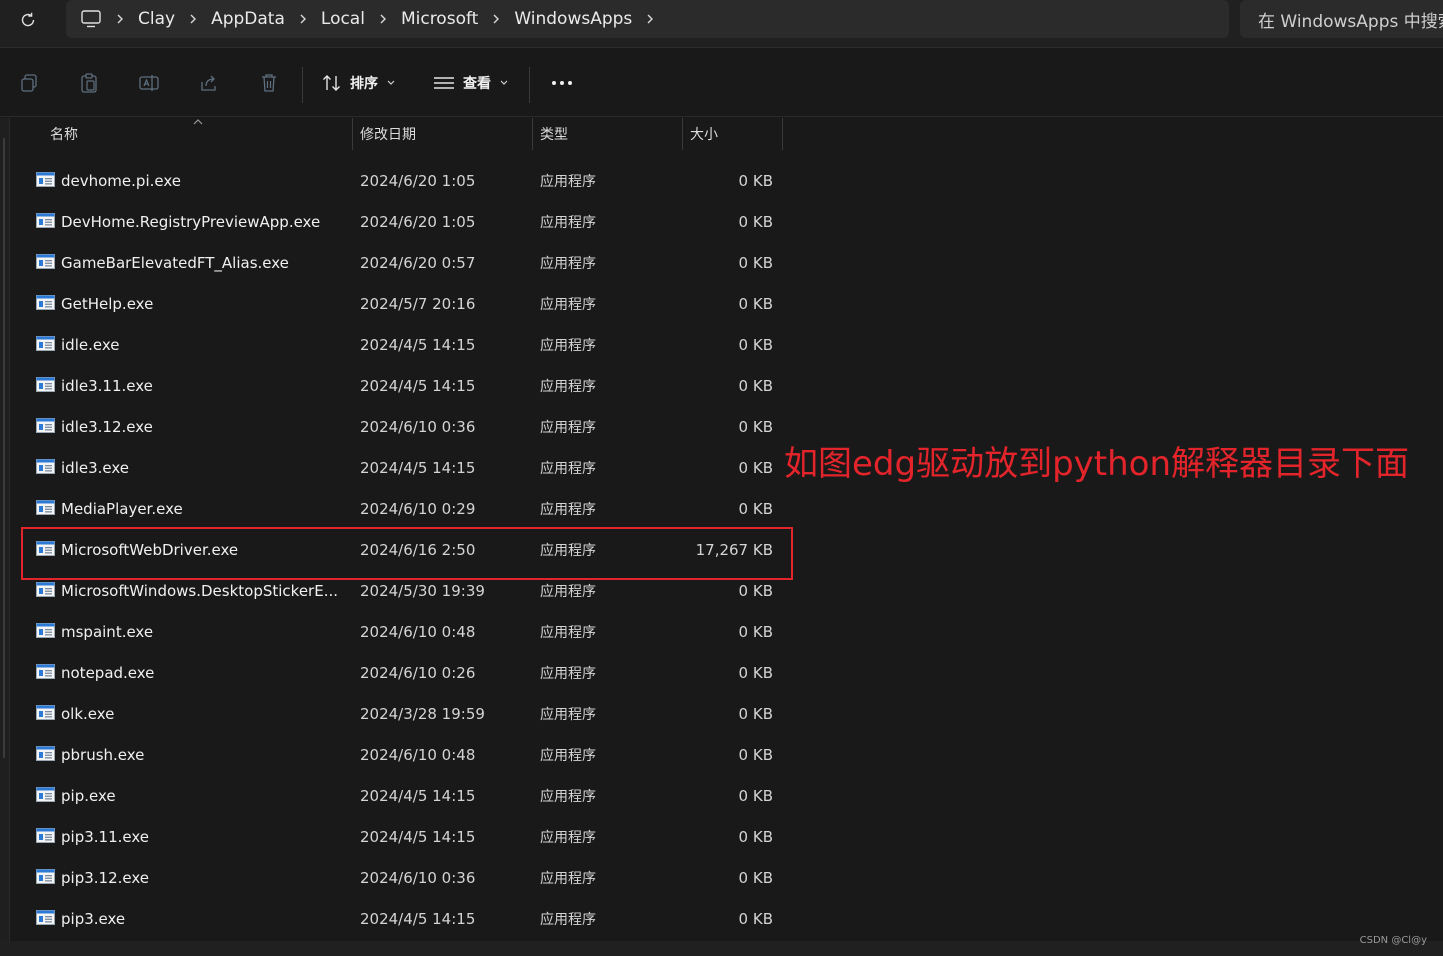 The image size is (1443, 956). I want to click on file-row: devhome.pi.exe 2024/6/20 1:05 应用程序 0 KB, so click(400, 180).